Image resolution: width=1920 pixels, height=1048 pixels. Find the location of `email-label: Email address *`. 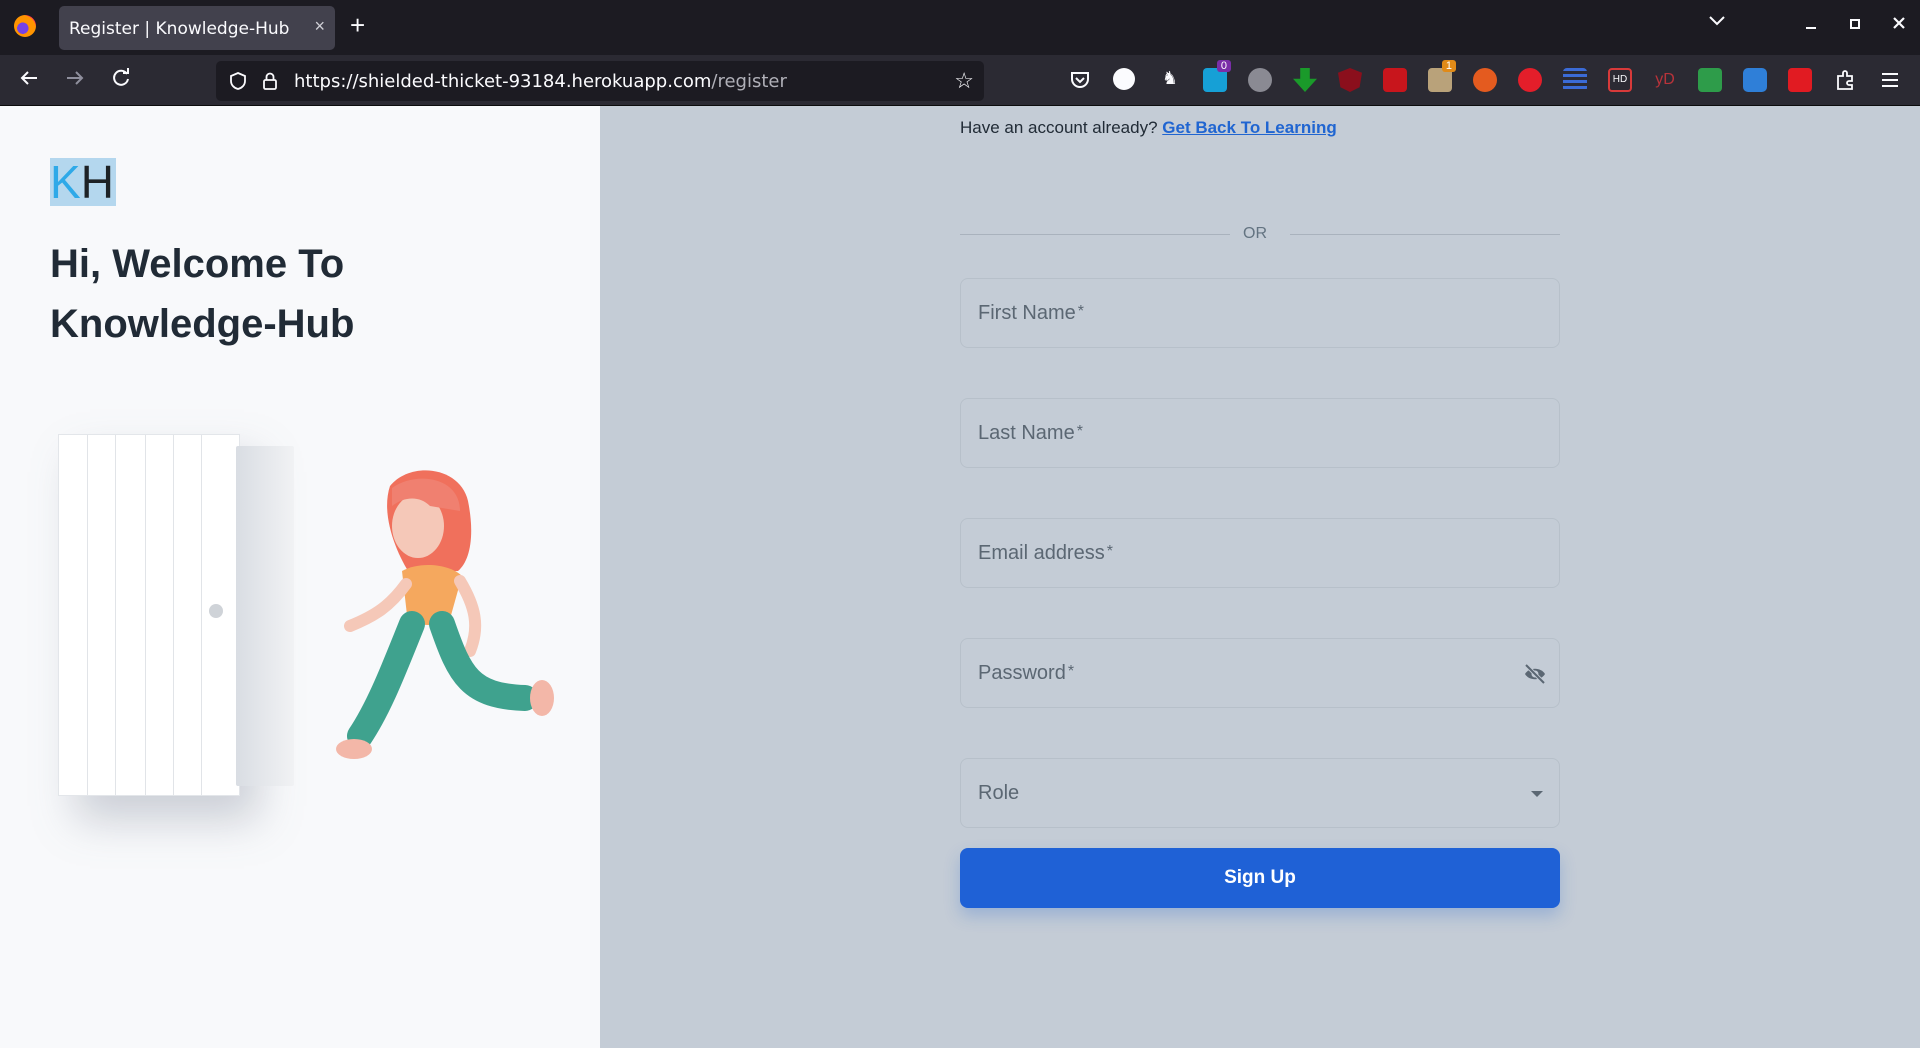

email-label: Email address * is located at coordinates (1045, 553).